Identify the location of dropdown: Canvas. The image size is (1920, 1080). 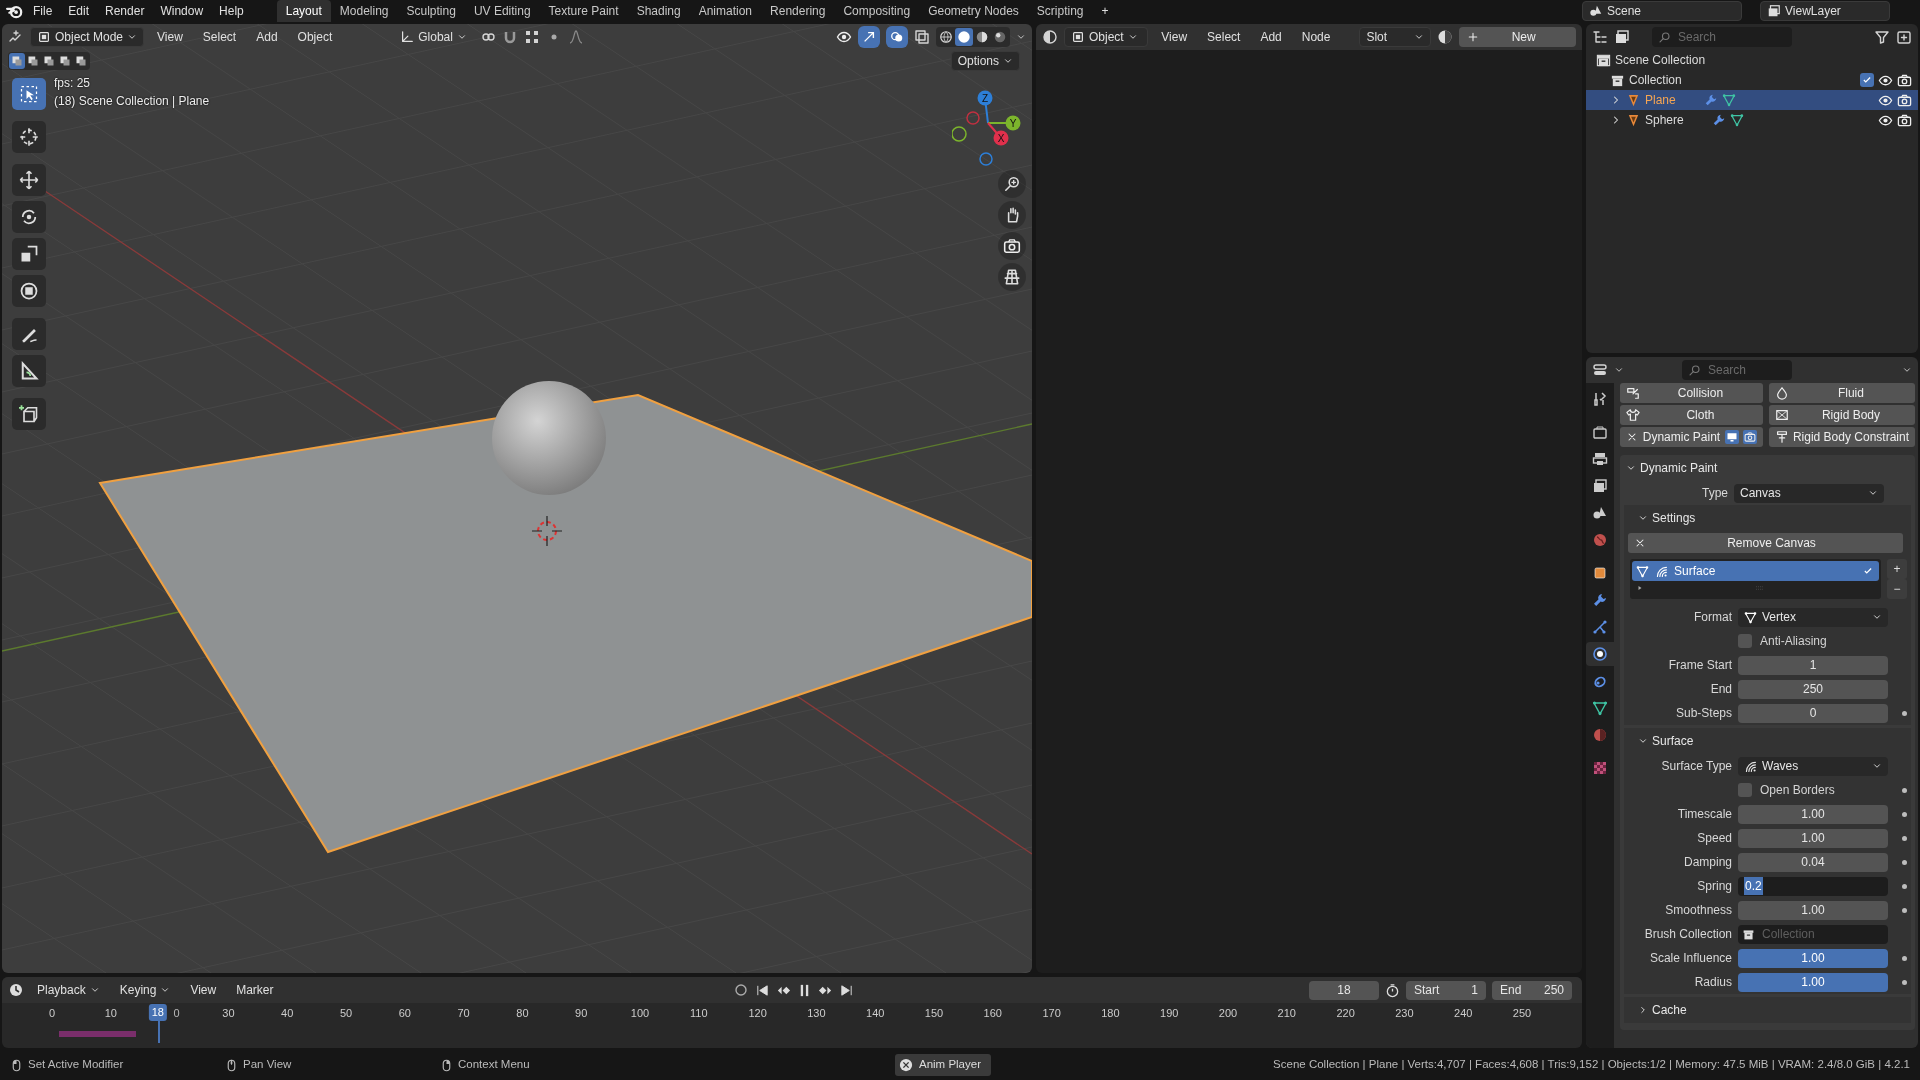
(1809, 493).